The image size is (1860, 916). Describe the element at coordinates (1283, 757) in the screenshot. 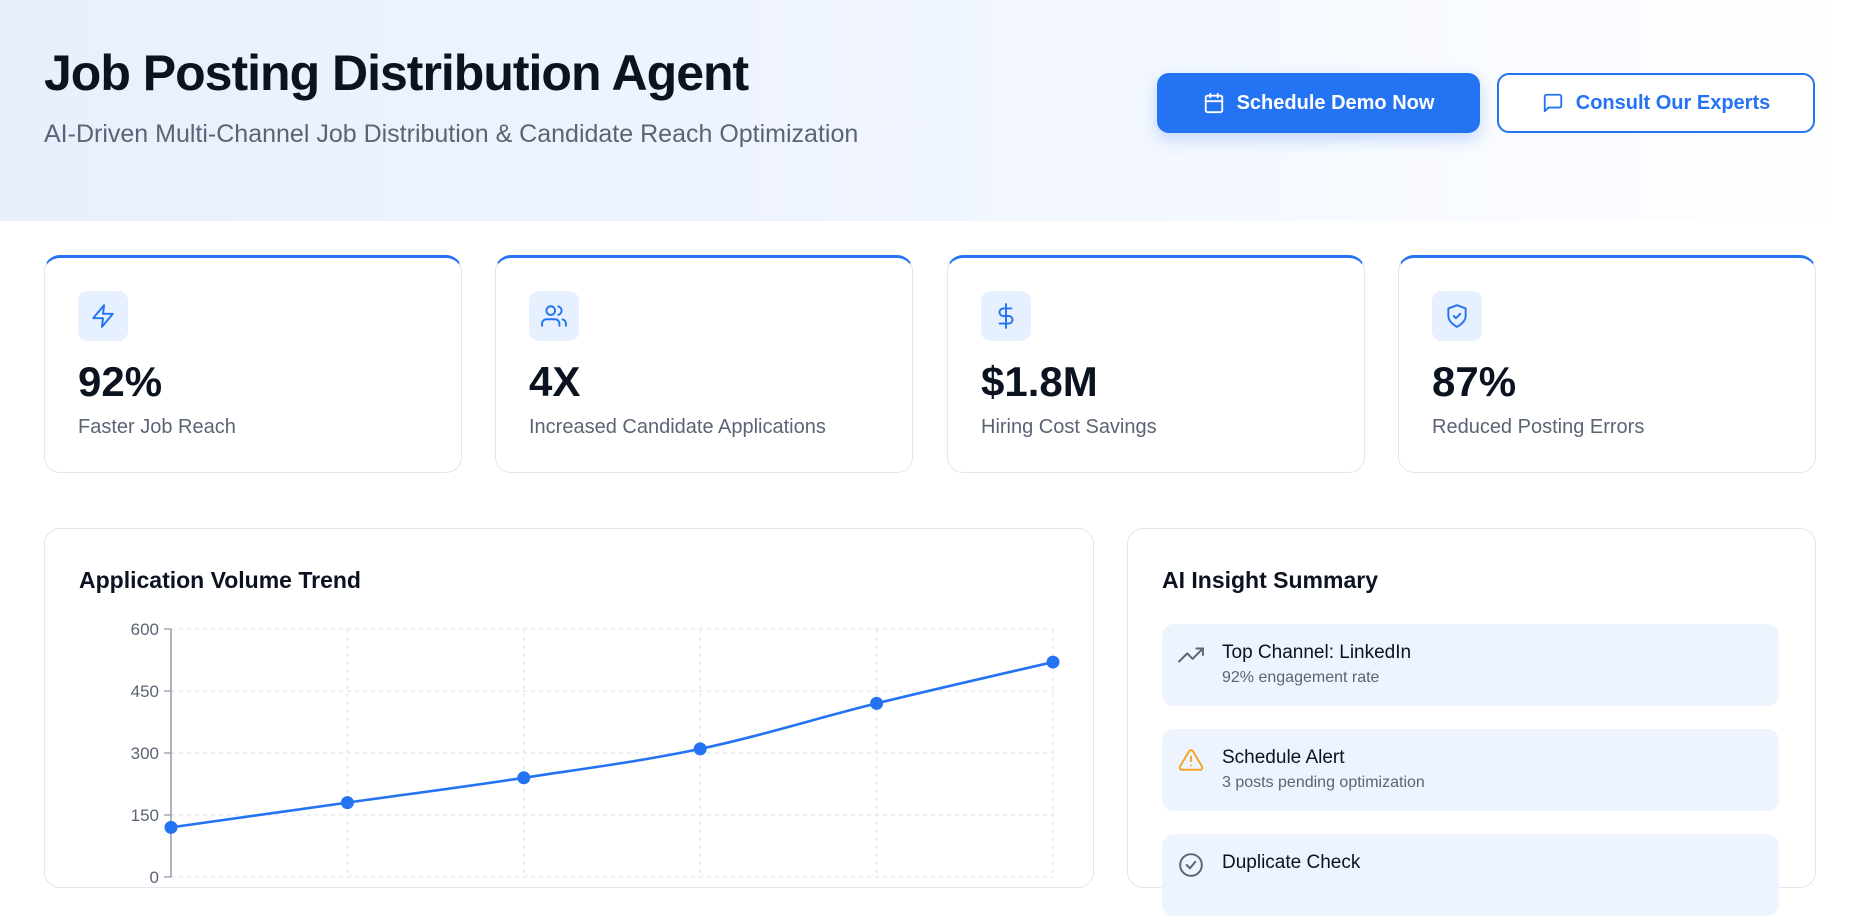

I see `insight-title: Schedule Alert` at that location.